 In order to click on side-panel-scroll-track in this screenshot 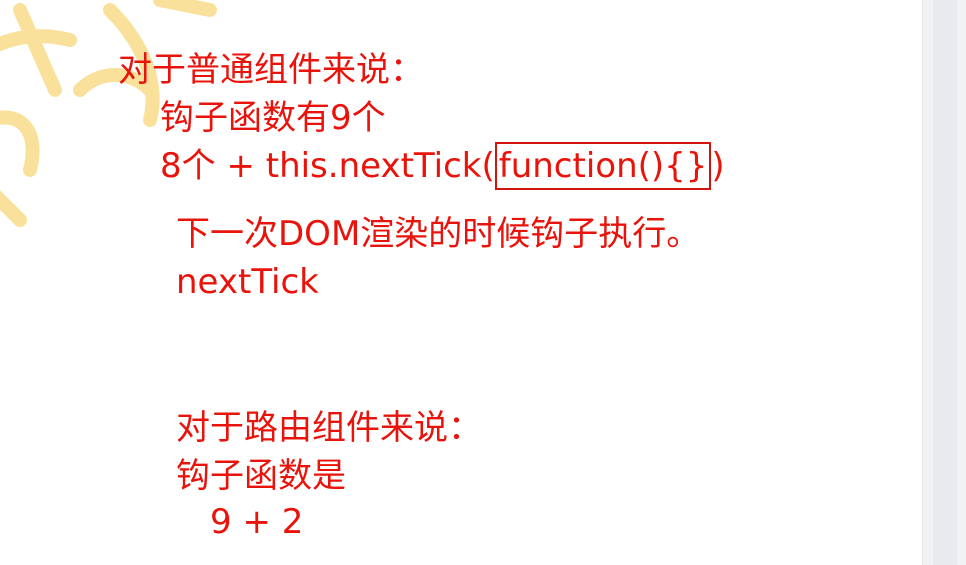, I will do `click(945, 282)`.